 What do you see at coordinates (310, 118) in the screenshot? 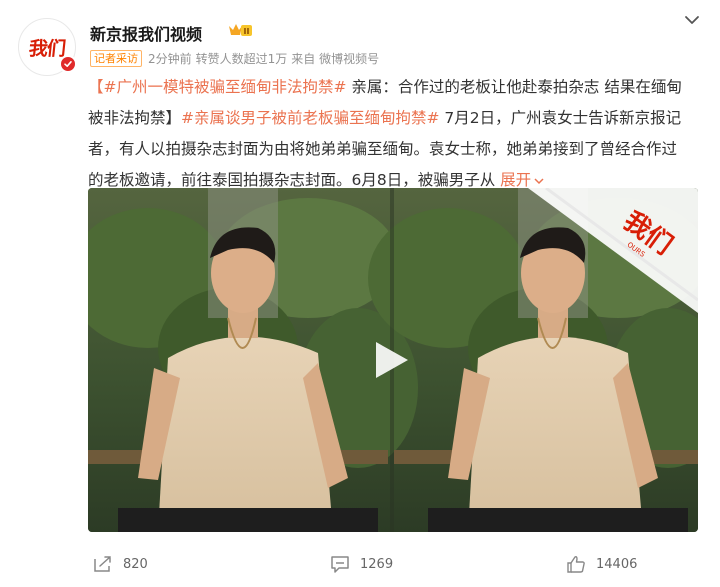
I see `topic-link-2: #亲属谈男子被前老板骗至缅甸拘禁#` at bounding box center [310, 118].